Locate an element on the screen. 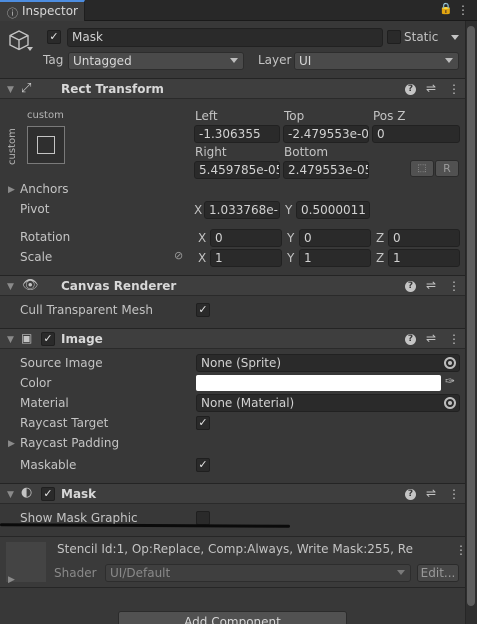  tab-label: Inspector is located at coordinates (50, 11).